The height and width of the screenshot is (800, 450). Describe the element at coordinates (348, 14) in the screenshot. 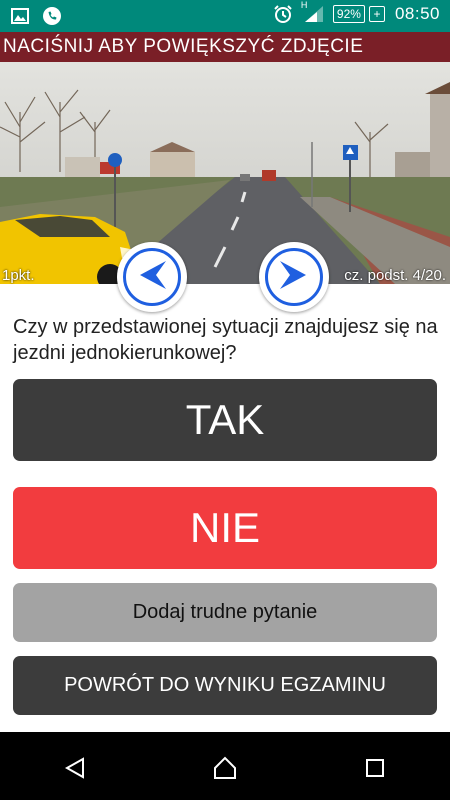

I see `battery-level: 92%` at that location.